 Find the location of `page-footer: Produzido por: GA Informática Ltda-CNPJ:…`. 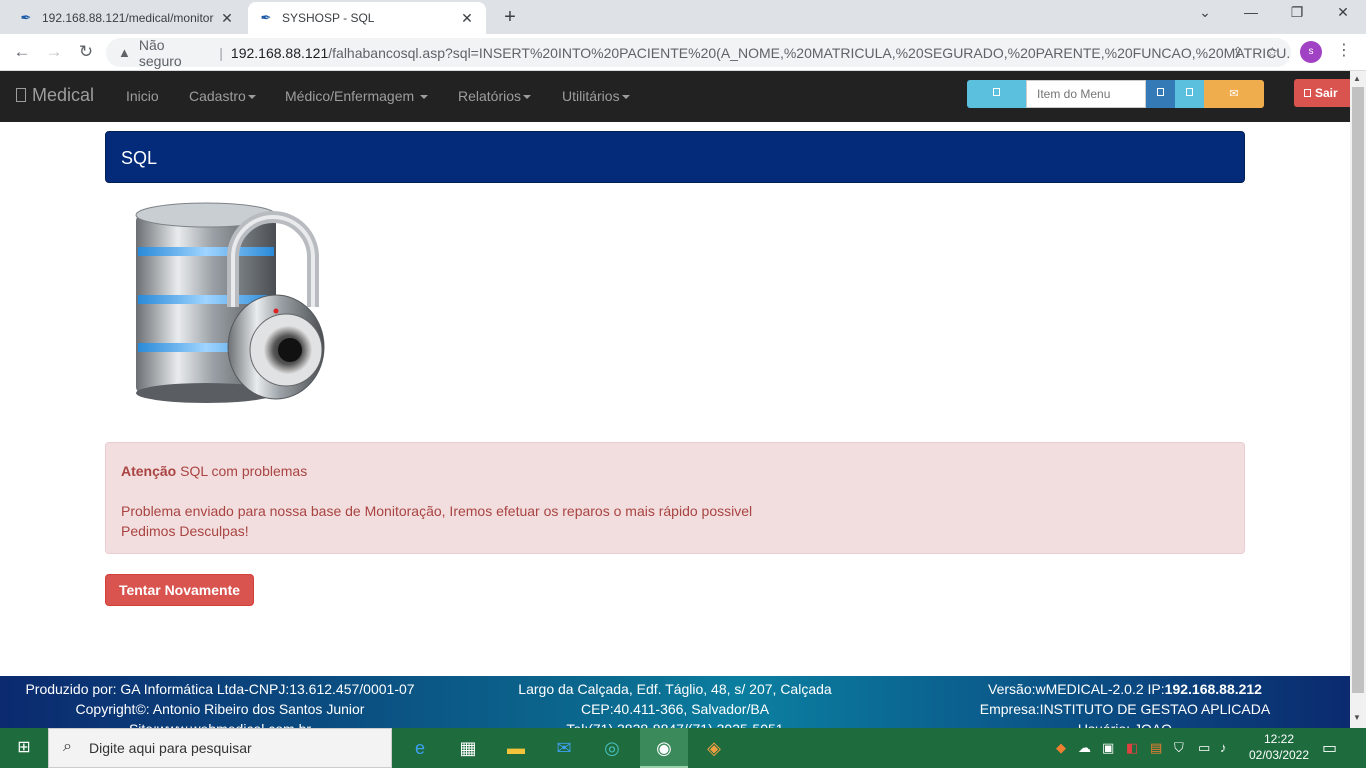

page-footer: Produzido por: GA Informática Ltda-CNPJ:… is located at coordinates (675, 702).